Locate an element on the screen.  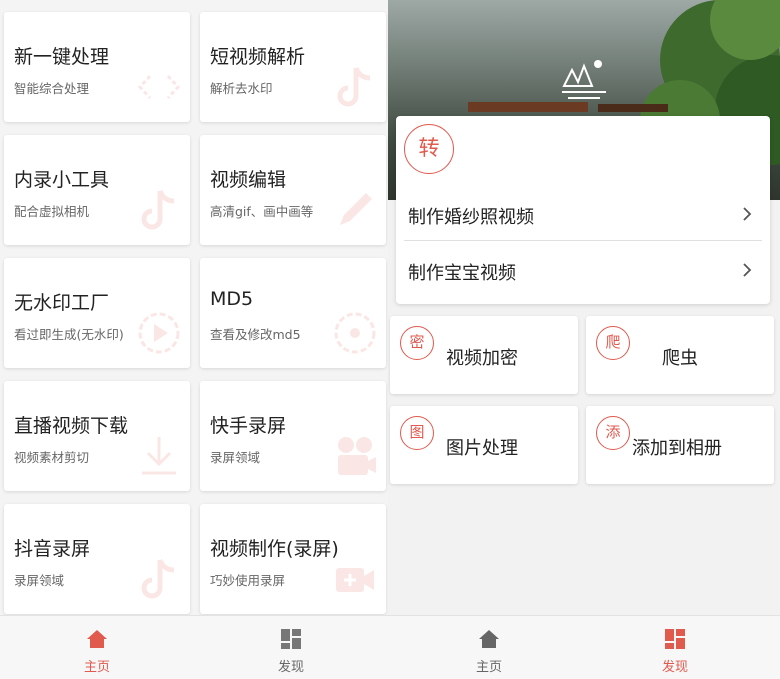
card-title: 视频编辑 is located at coordinates (248, 180).